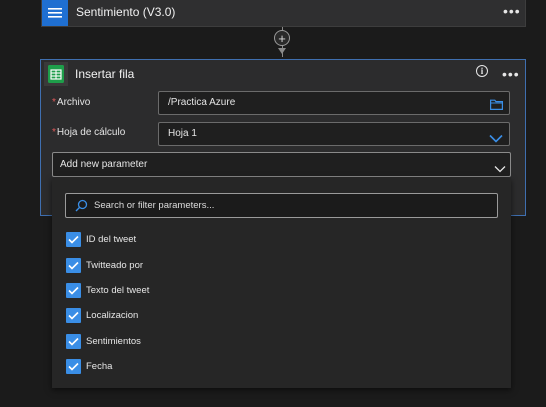 The width and height of the screenshot is (546, 407). I want to click on parameter-option: ID del tweet, so click(101, 239).